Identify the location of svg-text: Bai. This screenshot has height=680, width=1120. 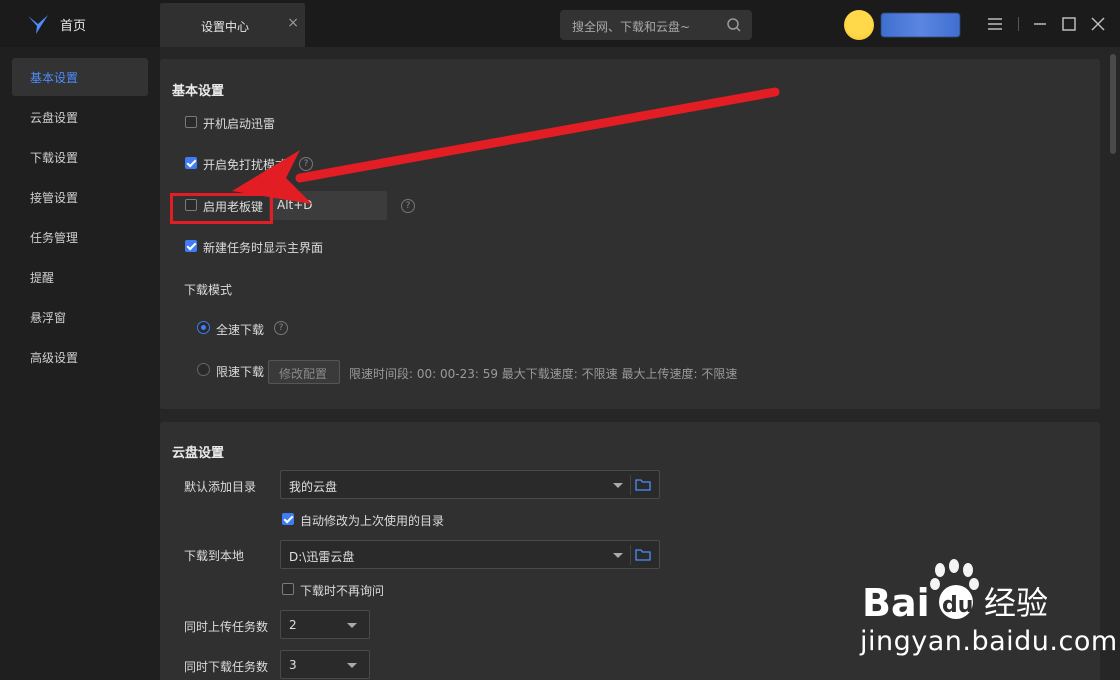
(896, 603).